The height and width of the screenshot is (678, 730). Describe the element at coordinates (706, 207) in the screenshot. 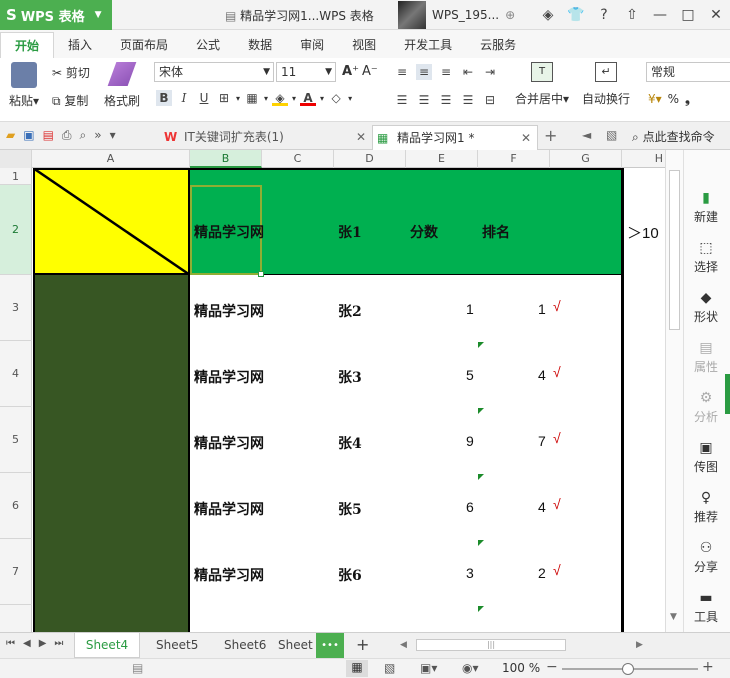

I see `sidebar-item-new: ▮ 新建` at that location.